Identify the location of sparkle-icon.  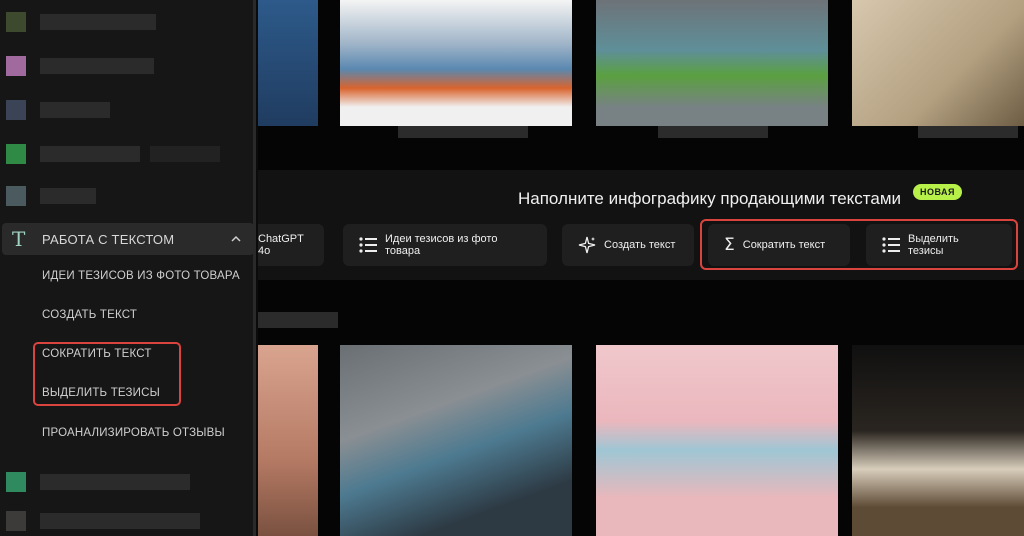
(587, 245).